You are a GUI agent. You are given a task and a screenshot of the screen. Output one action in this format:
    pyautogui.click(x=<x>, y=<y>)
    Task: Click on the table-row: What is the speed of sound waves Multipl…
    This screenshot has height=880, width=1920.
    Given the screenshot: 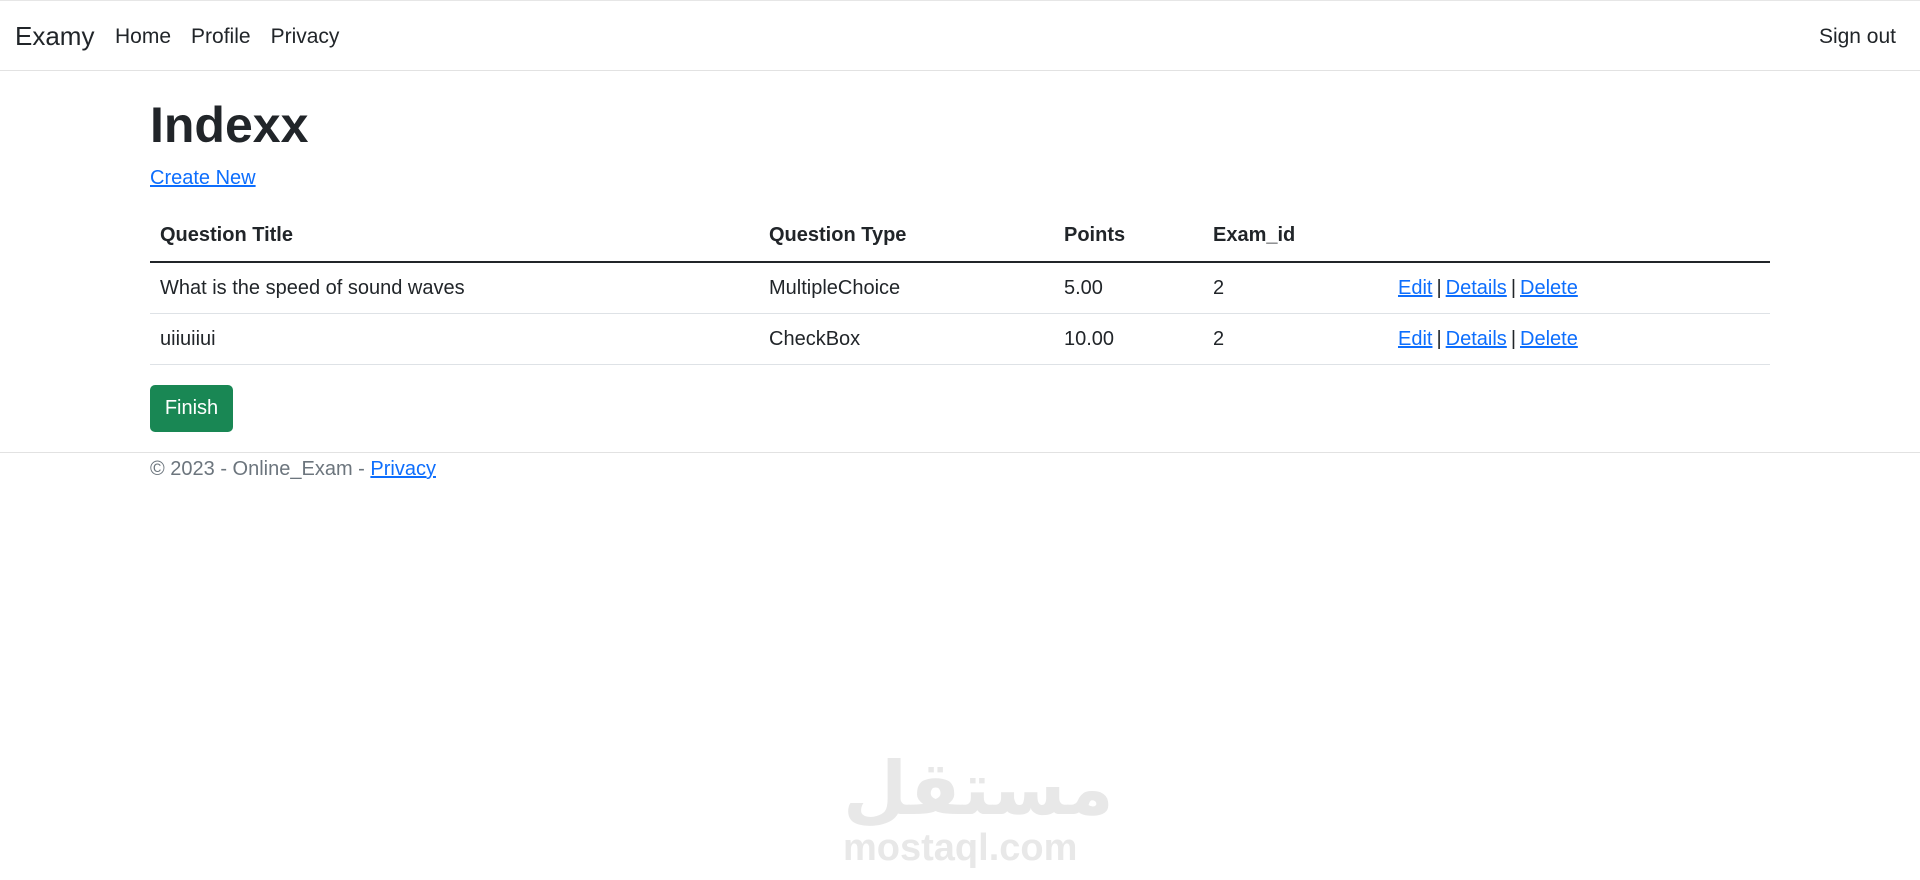 What is the action you would take?
    pyautogui.click(x=960, y=288)
    